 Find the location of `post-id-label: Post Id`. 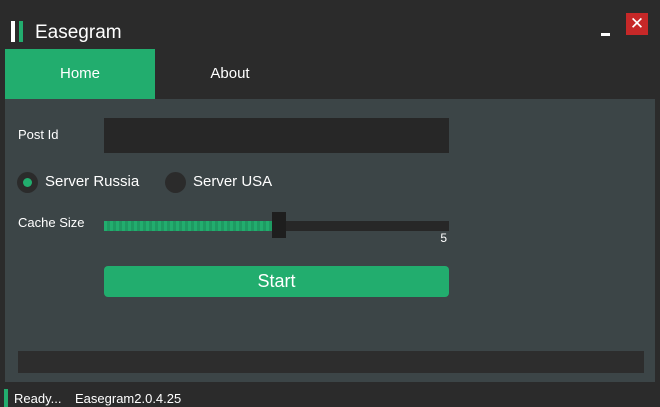

post-id-label: Post Id is located at coordinates (38, 134).